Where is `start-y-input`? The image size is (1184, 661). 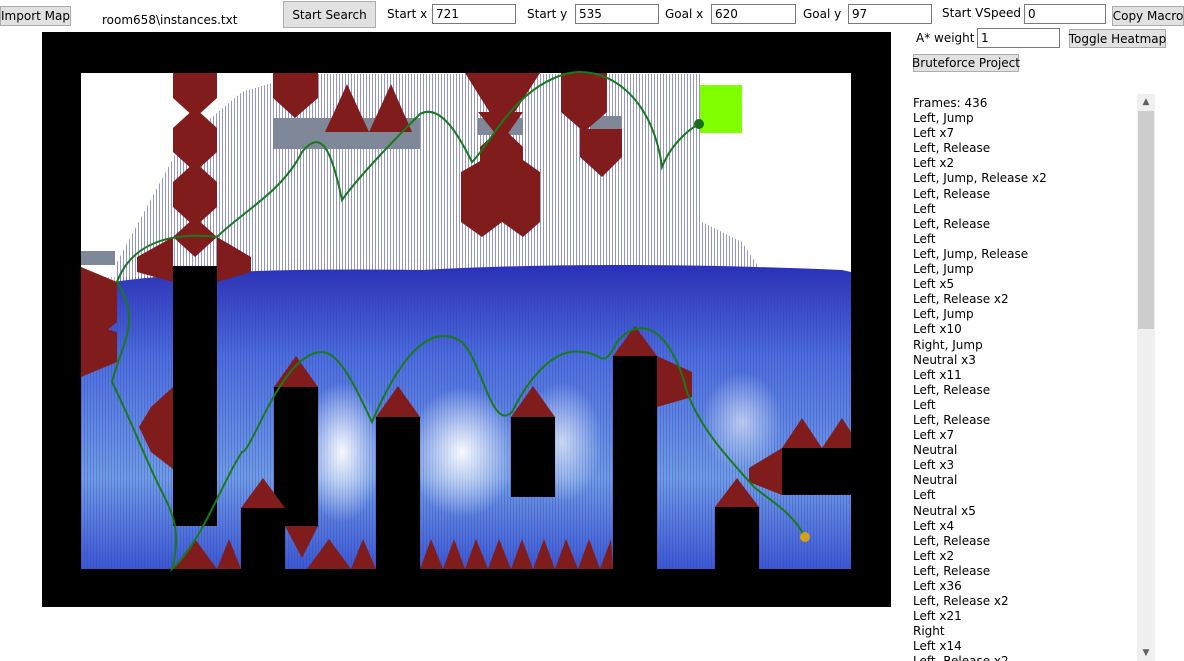 start-y-input is located at coordinates (617, 14).